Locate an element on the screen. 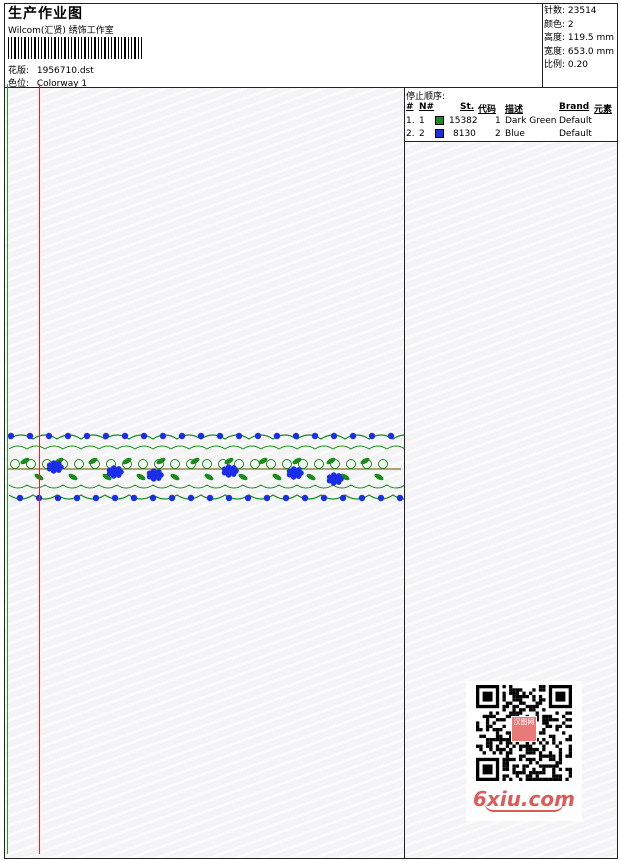 This screenshot has height=861, width=620. row-number: 2 is located at coordinates (422, 134).